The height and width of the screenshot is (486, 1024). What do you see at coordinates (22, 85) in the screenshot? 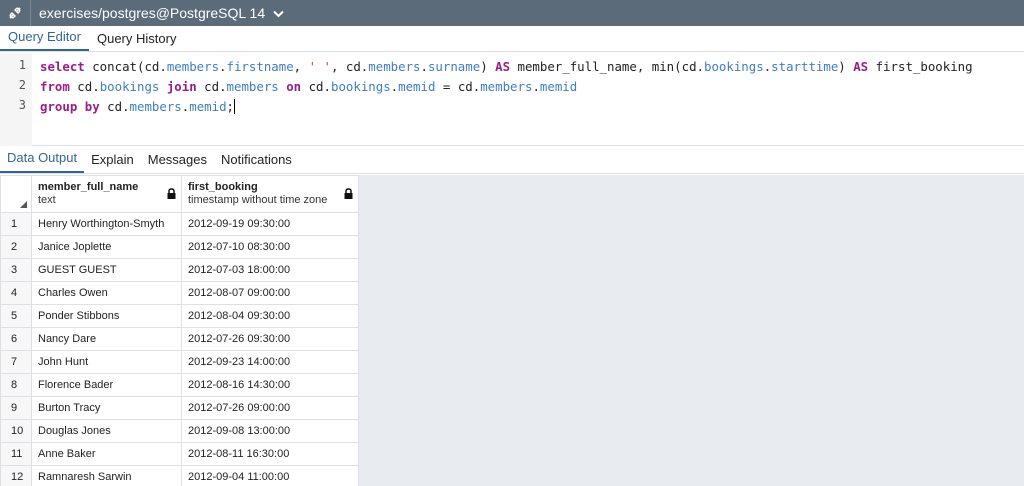
I see `line-number: 2` at bounding box center [22, 85].